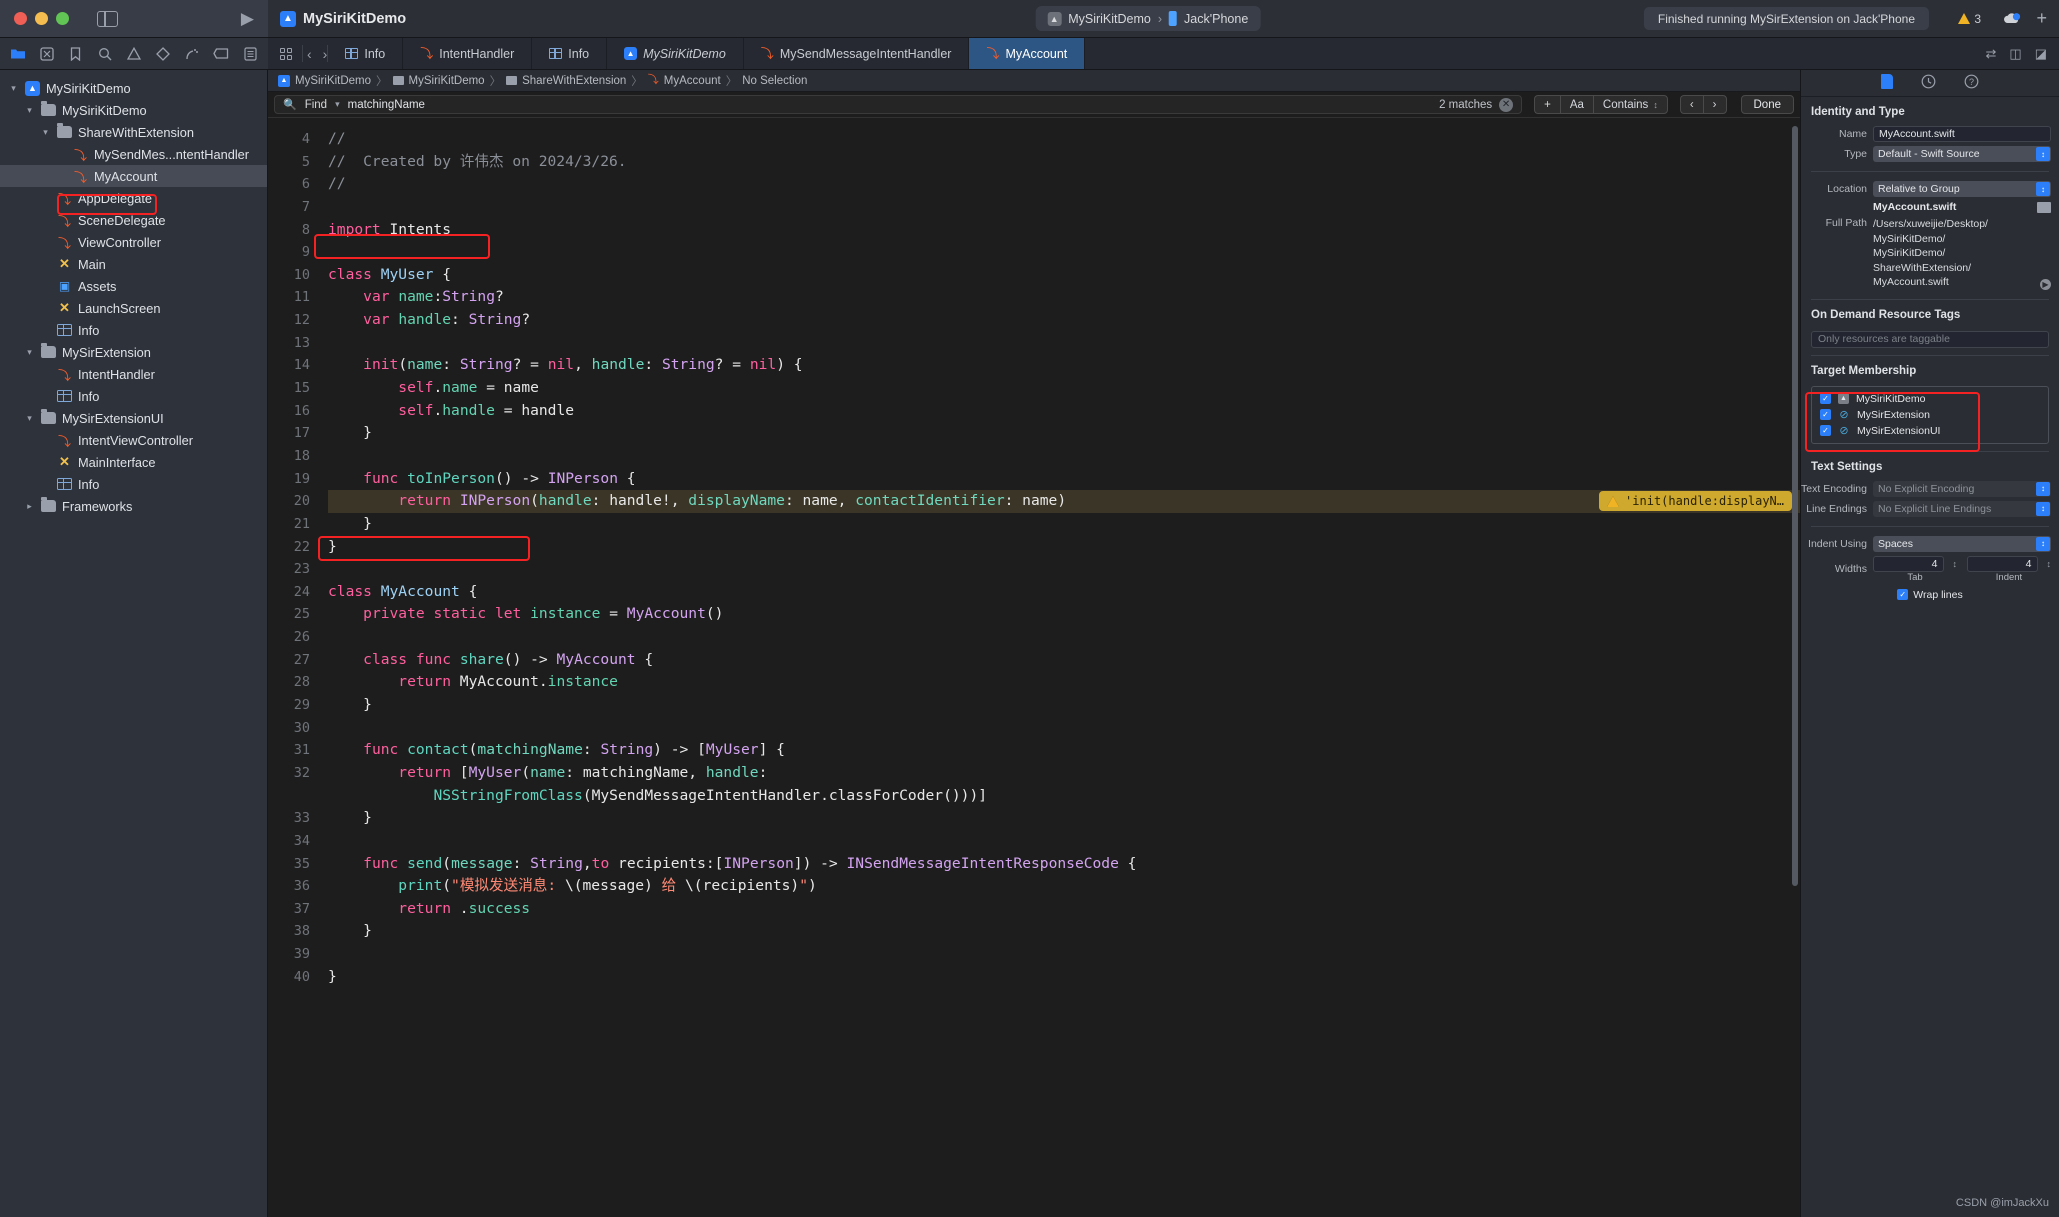 Image resolution: width=2059 pixels, height=1217 pixels. Describe the element at coordinates (1930, 339) in the screenshot. I see `odr-tags-field: Only resources are taggable` at that location.